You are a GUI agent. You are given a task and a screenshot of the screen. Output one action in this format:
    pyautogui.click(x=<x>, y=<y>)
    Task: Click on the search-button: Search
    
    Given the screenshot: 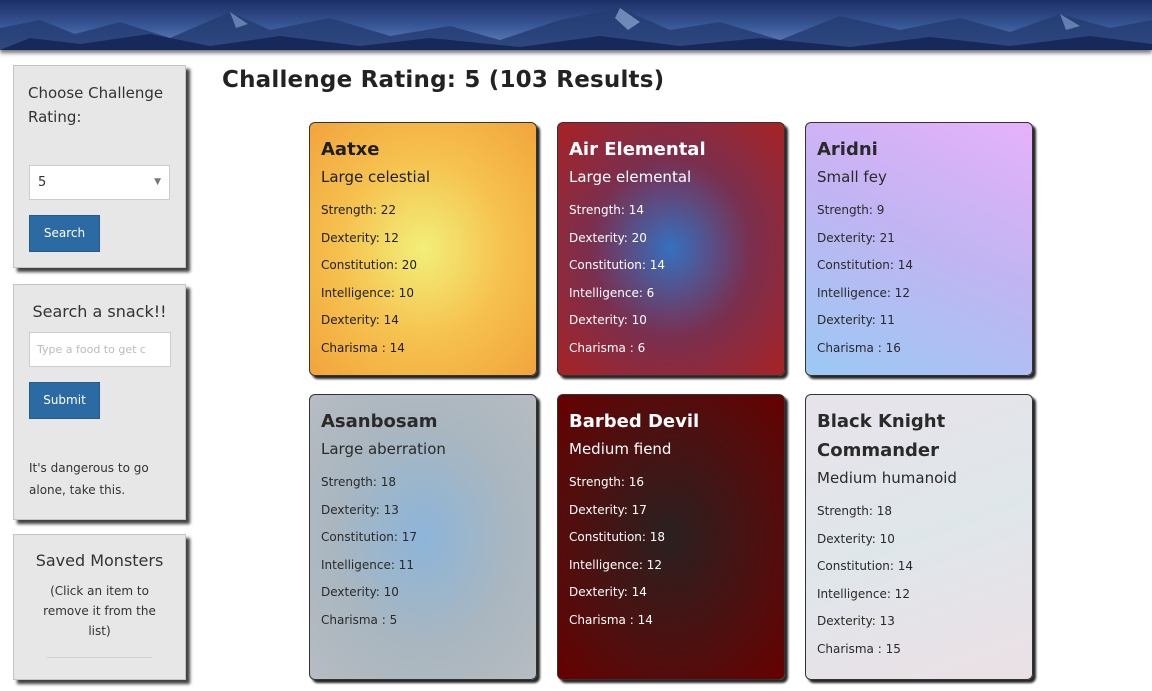 What is the action you would take?
    pyautogui.click(x=64, y=233)
    